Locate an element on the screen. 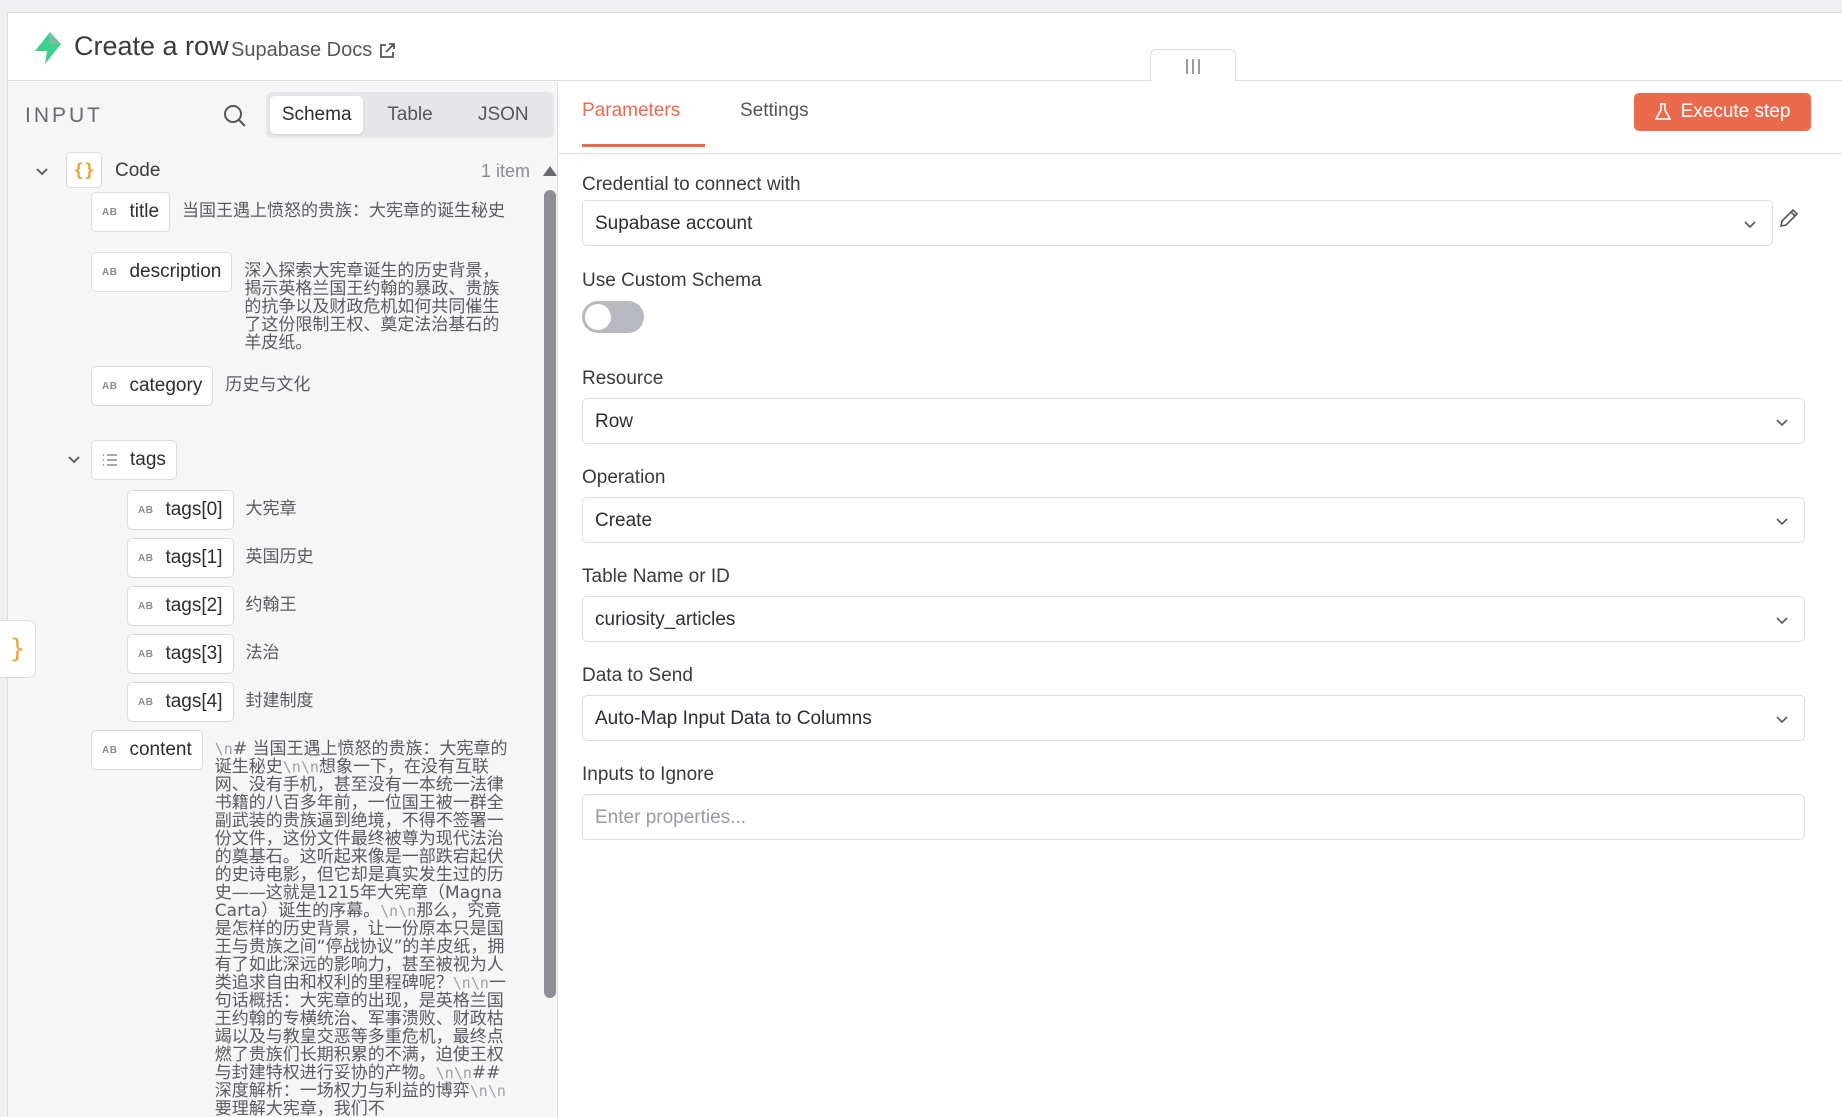 The height and width of the screenshot is (1117, 1842). parameters-tabs: Parameters Settings Execute step is located at coordinates (1200, 118).